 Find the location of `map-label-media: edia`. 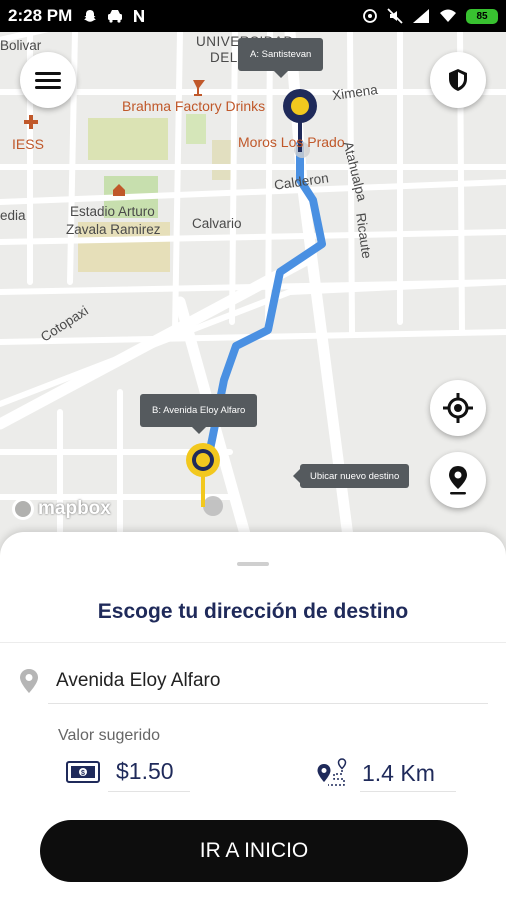

map-label-media: edia is located at coordinates (13, 215).